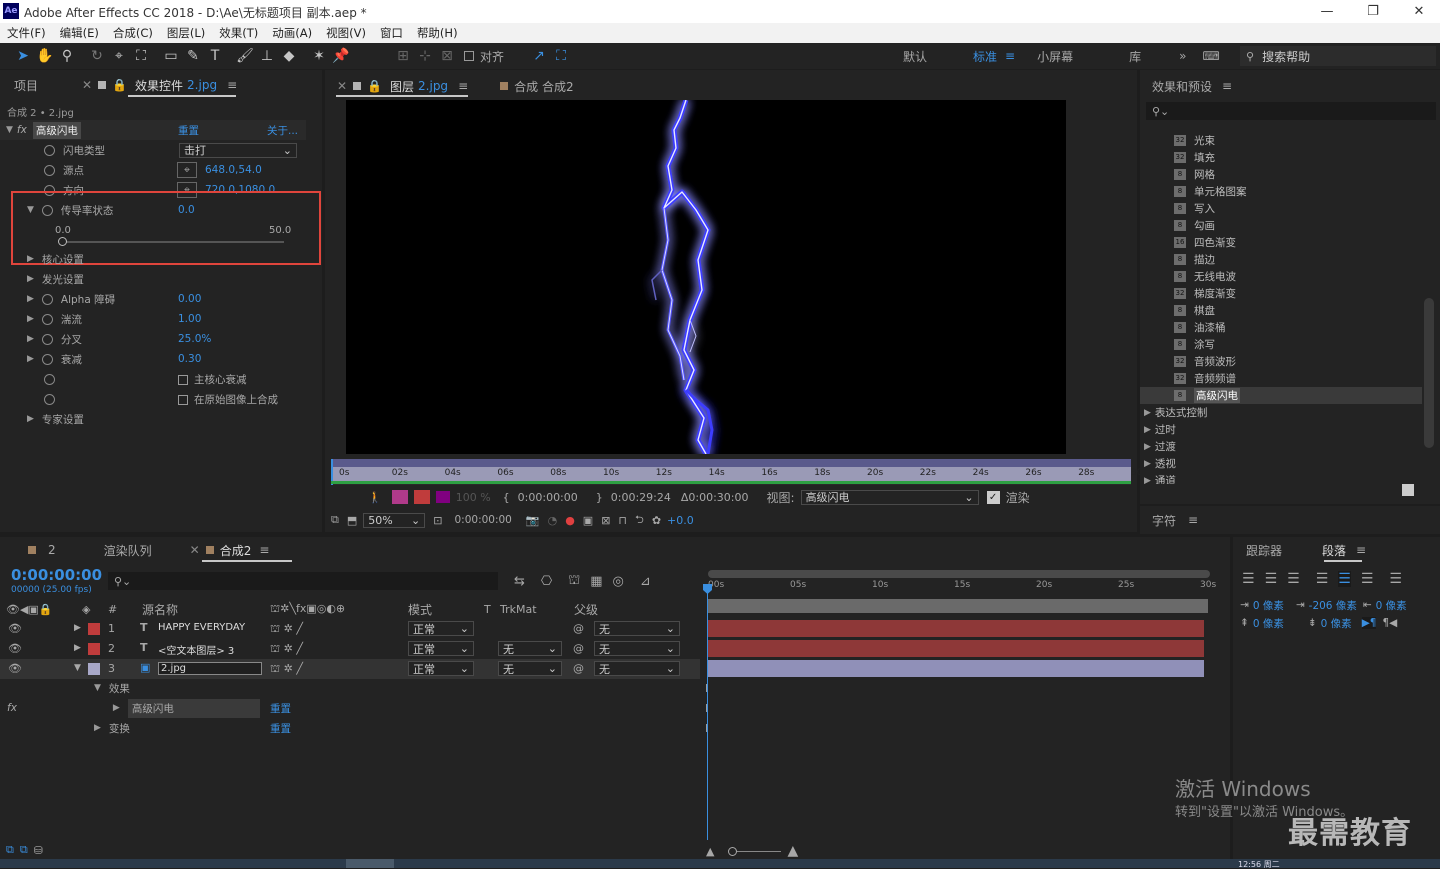 The image size is (1440, 869). What do you see at coordinates (506, 497) in the screenshot?
I see `in-point-icon: {` at bounding box center [506, 497].